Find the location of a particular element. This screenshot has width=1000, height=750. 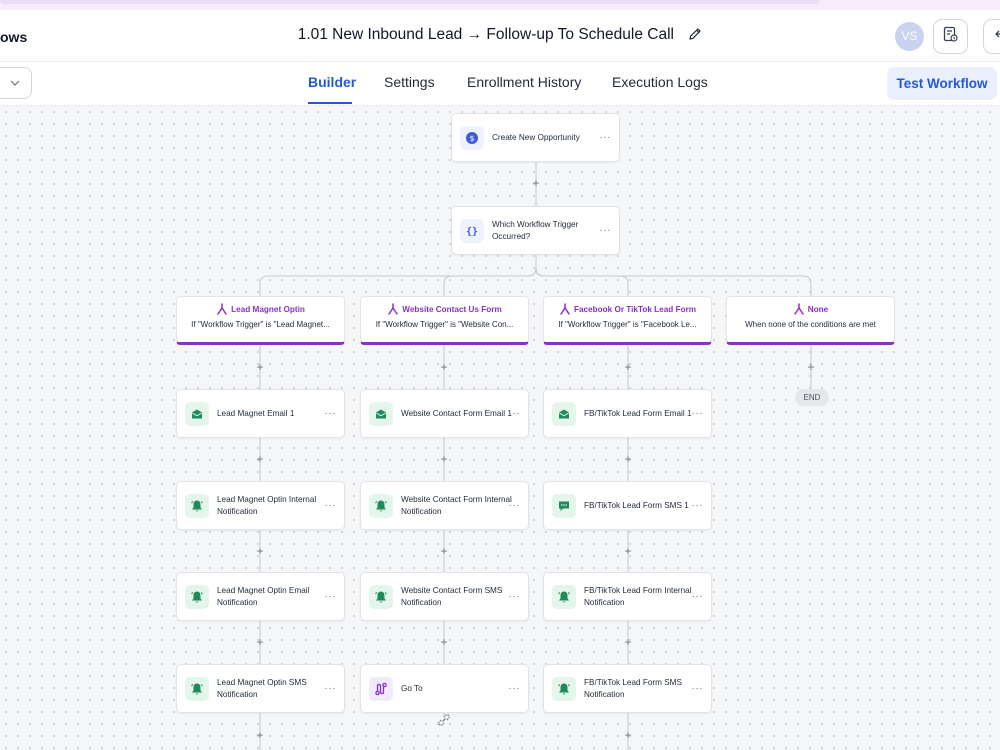

node-label: Lead Magnet Email 1 is located at coordinates (256, 413).